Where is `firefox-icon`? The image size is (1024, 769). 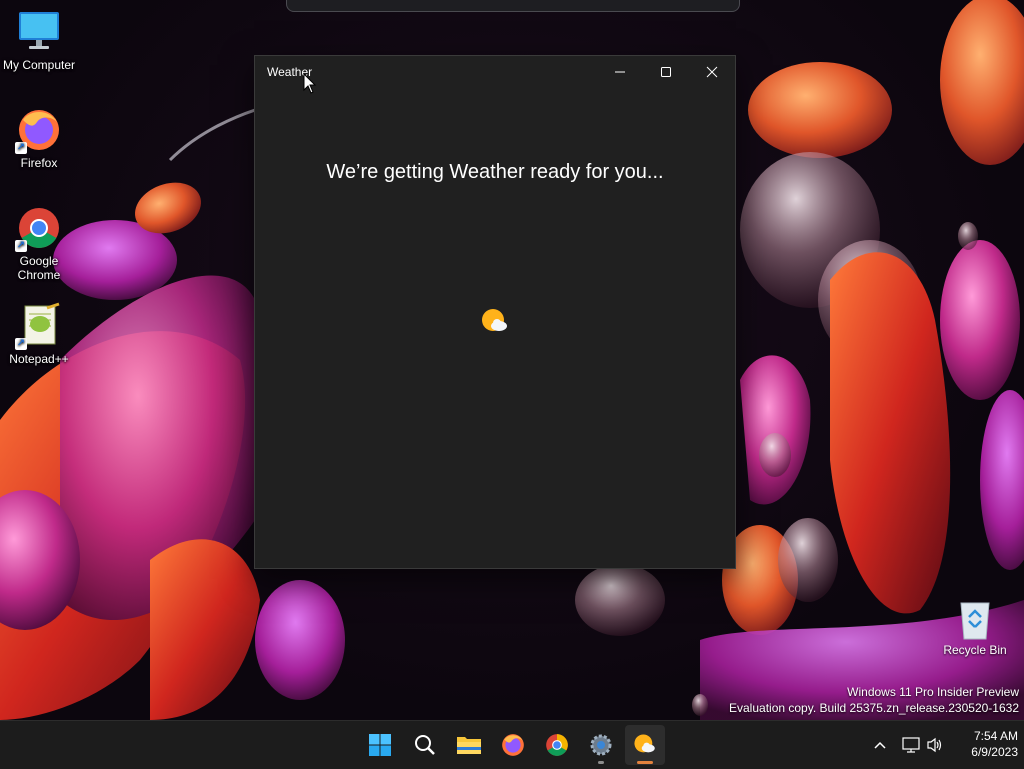
firefox-icon is located at coordinates (513, 745).